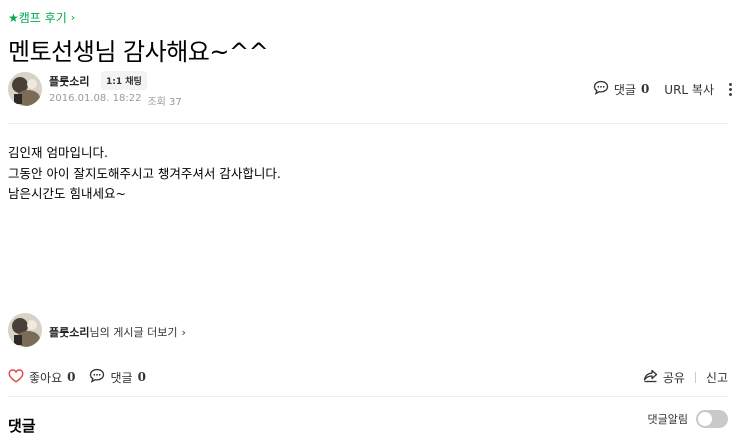 This screenshot has width=745, height=438. I want to click on board-label: ★캠프 후기, so click(37, 18).